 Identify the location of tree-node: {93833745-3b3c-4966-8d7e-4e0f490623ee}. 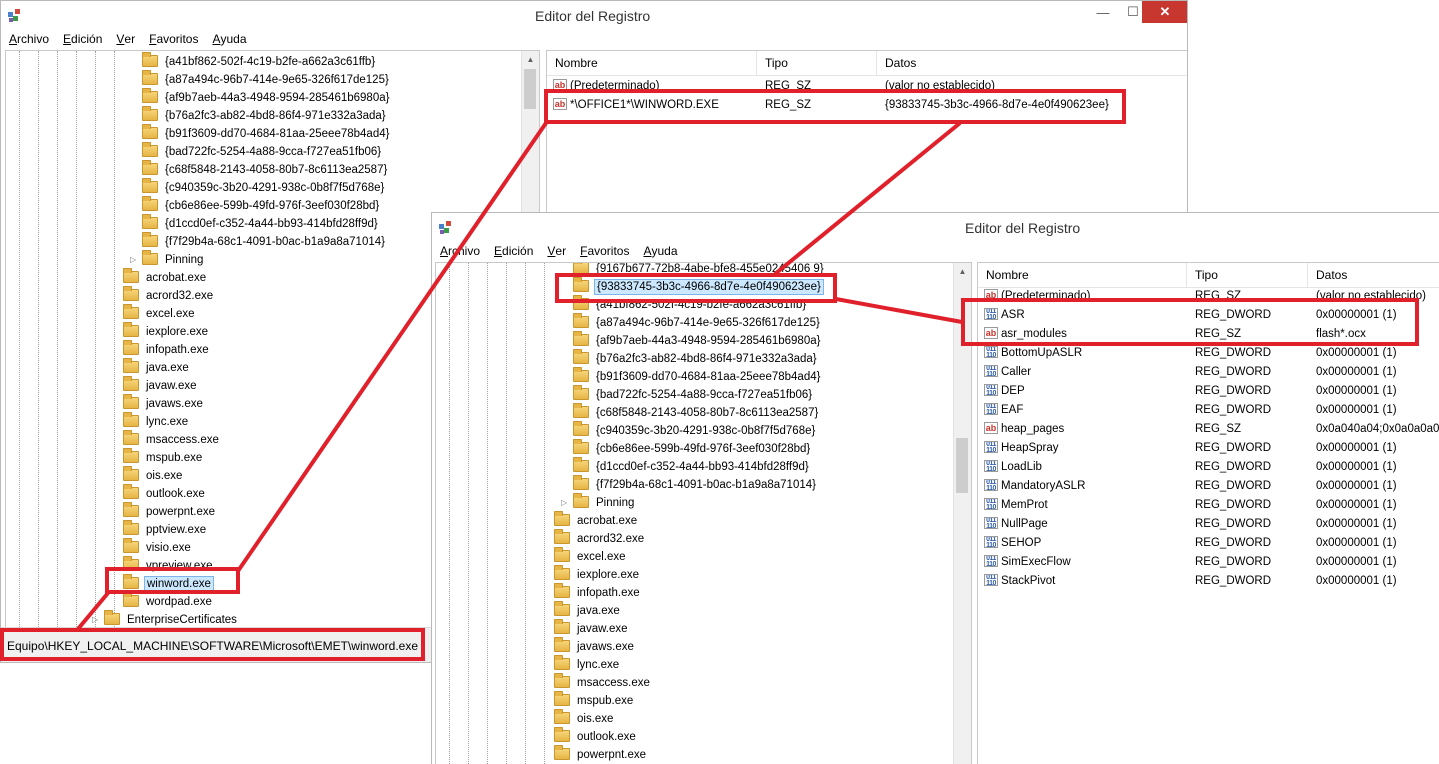
(698, 286).